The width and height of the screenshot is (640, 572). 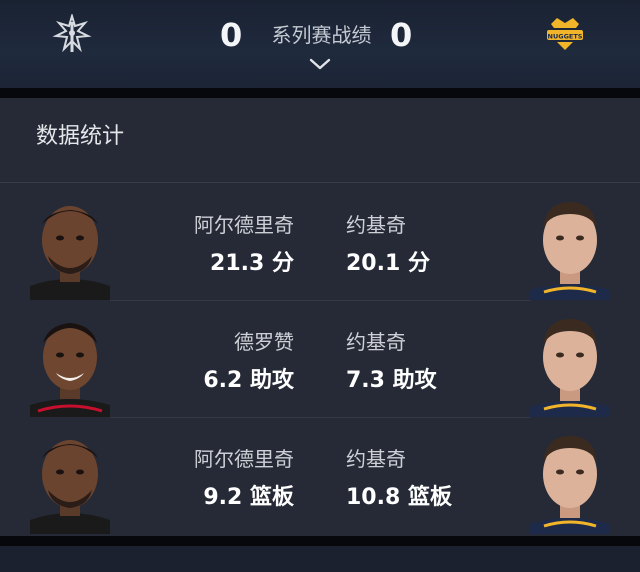 What do you see at coordinates (248, 380) in the screenshot?
I see `left-player-stat: 6.2 助攻` at bounding box center [248, 380].